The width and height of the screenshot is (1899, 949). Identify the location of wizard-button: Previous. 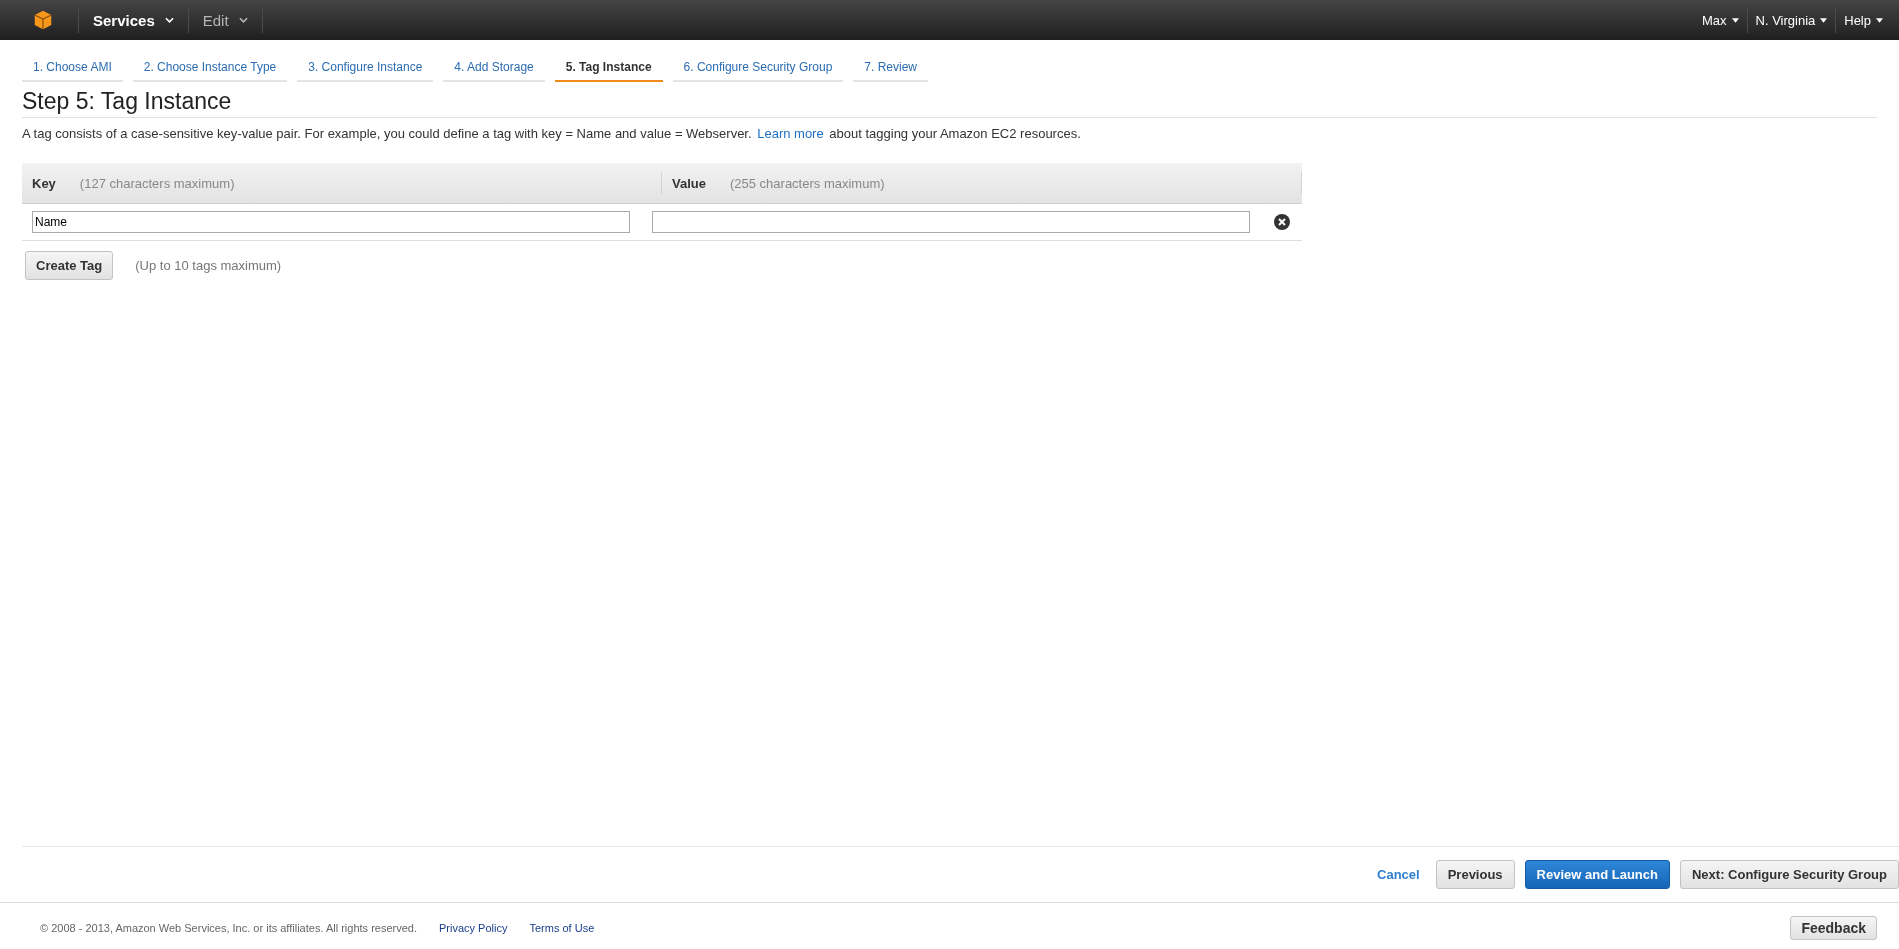
(1475, 874).